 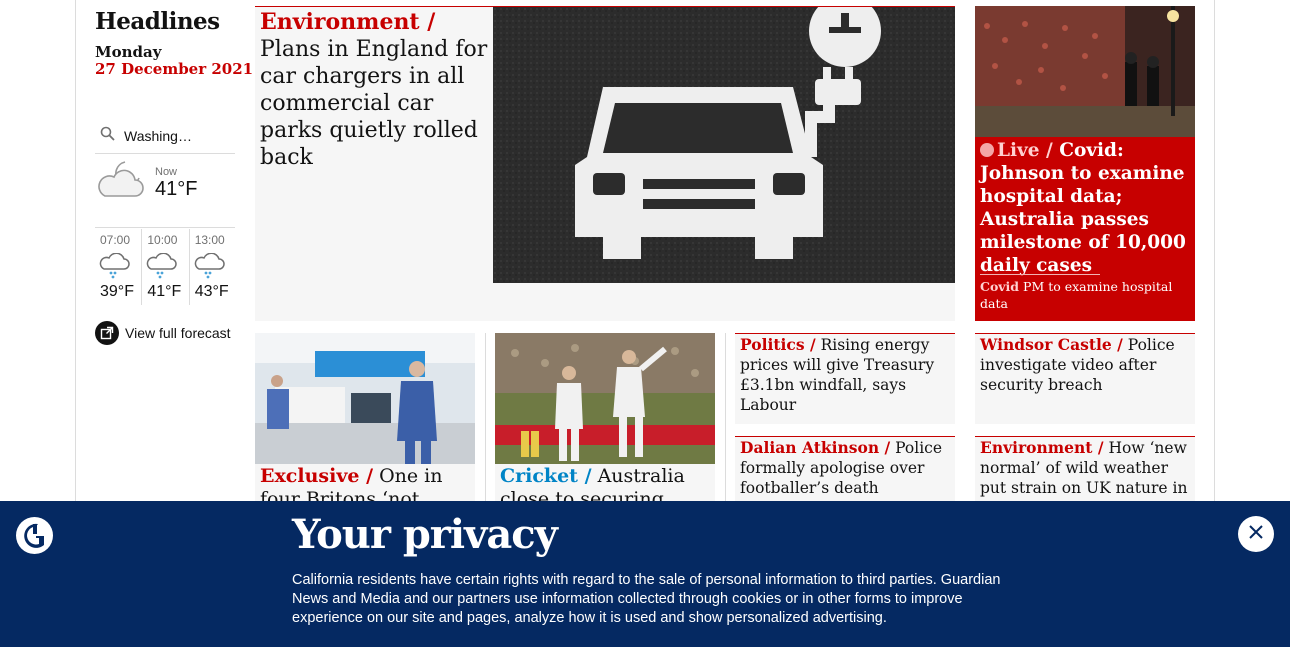 What do you see at coordinates (162, 240) in the screenshot?
I see `forecast-time: 10:00` at bounding box center [162, 240].